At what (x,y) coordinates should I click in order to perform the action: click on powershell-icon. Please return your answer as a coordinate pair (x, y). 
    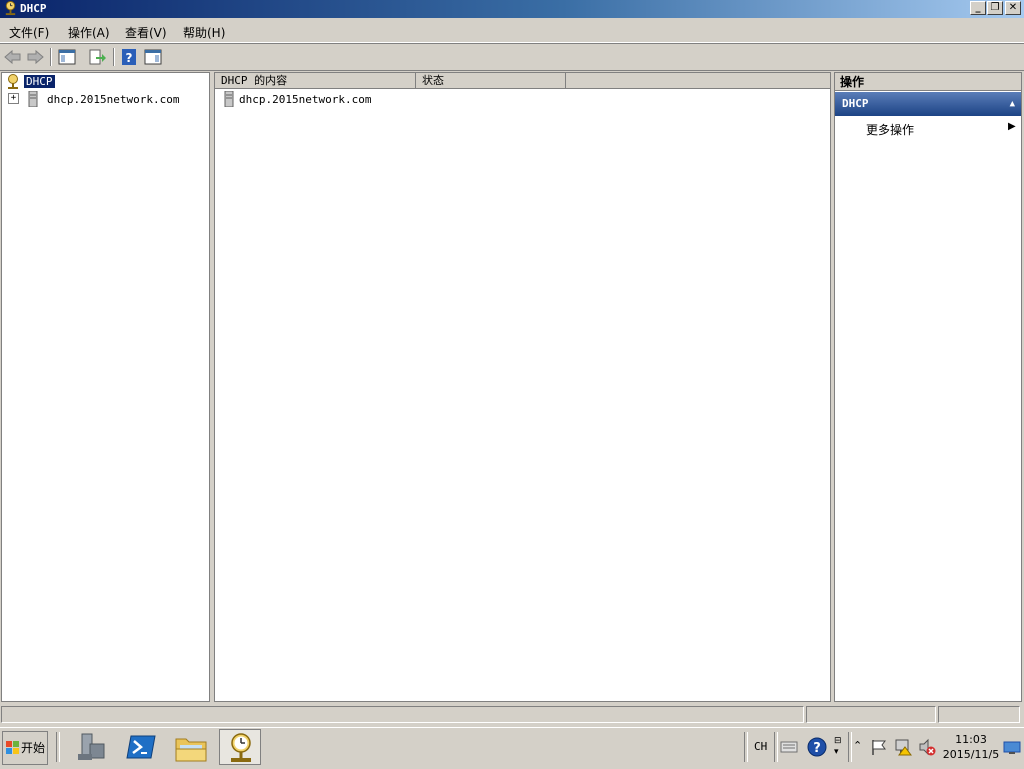
    Looking at the image, I should click on (141, 747).